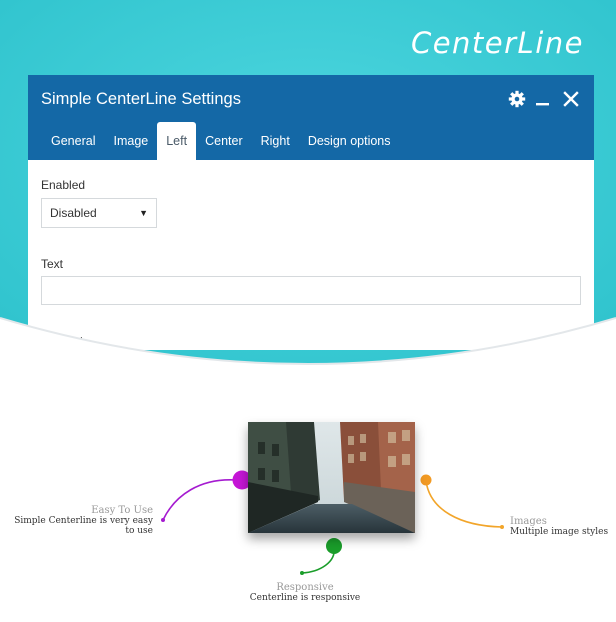  What do you see at coordinates (305, 587) in the screenshot?
I see `feature-responsive-title: Responsive` at bounding box center [305, 587].